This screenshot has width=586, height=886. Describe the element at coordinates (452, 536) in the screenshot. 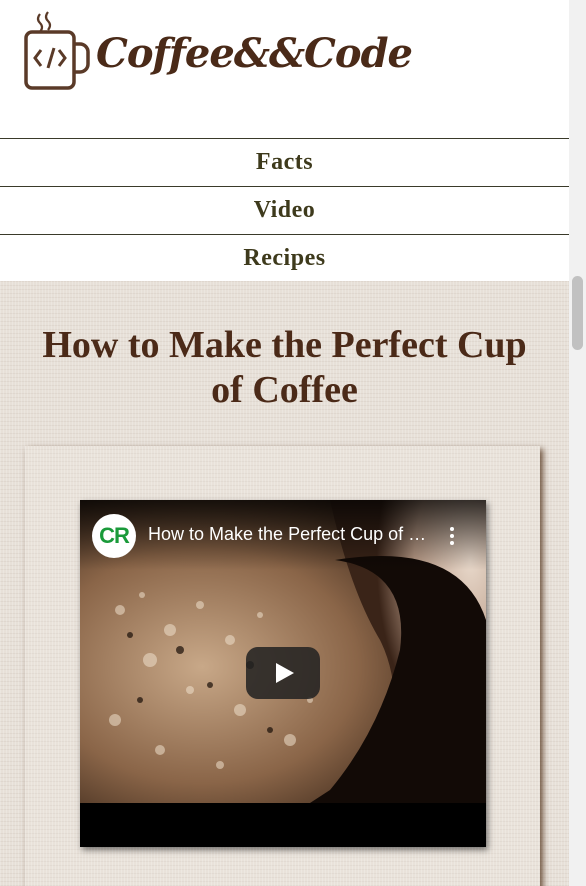

I see `kebab-menu-icon` at that location.